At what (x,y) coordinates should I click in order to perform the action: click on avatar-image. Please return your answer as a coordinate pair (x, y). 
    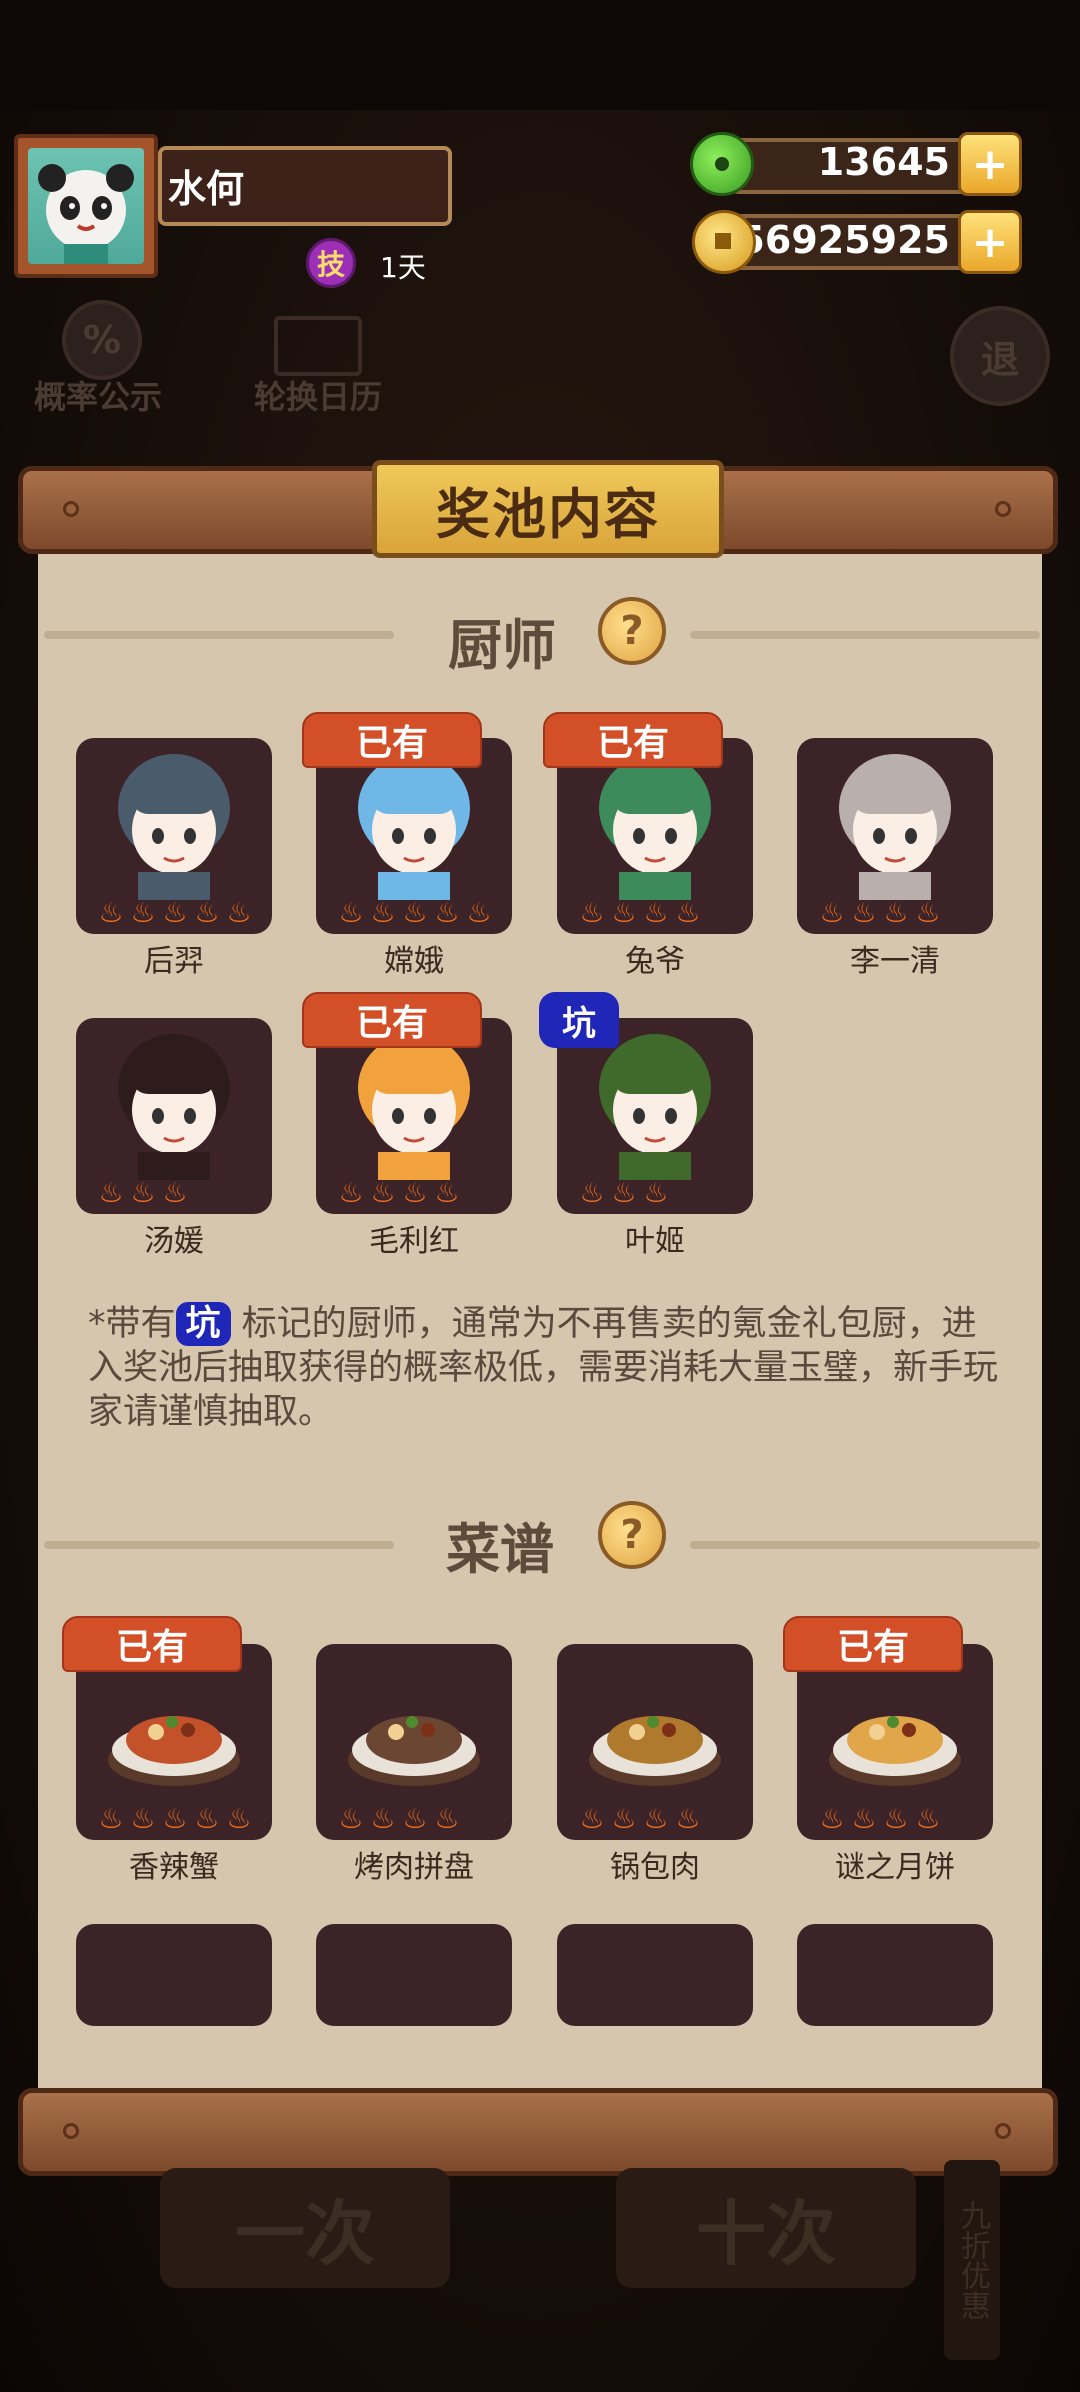
    Looking at the image, I should click on (86, 206).